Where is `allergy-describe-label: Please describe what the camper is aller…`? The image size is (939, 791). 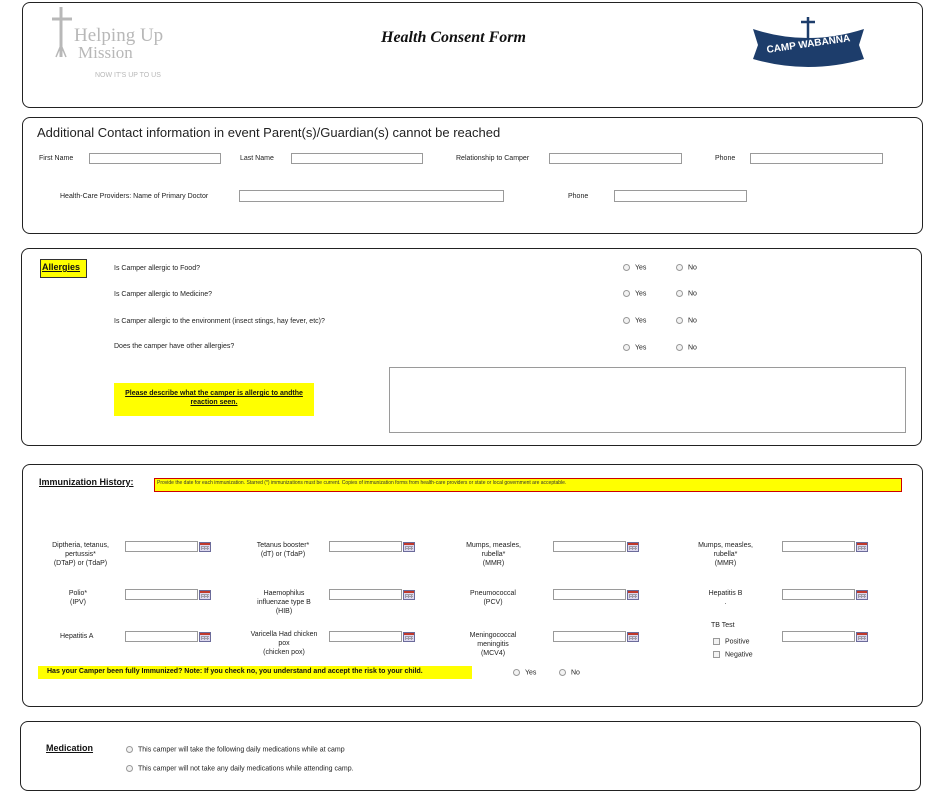 allergy-describe-label: Please describe what the camper is aller… is located at coordinates (214, 399).